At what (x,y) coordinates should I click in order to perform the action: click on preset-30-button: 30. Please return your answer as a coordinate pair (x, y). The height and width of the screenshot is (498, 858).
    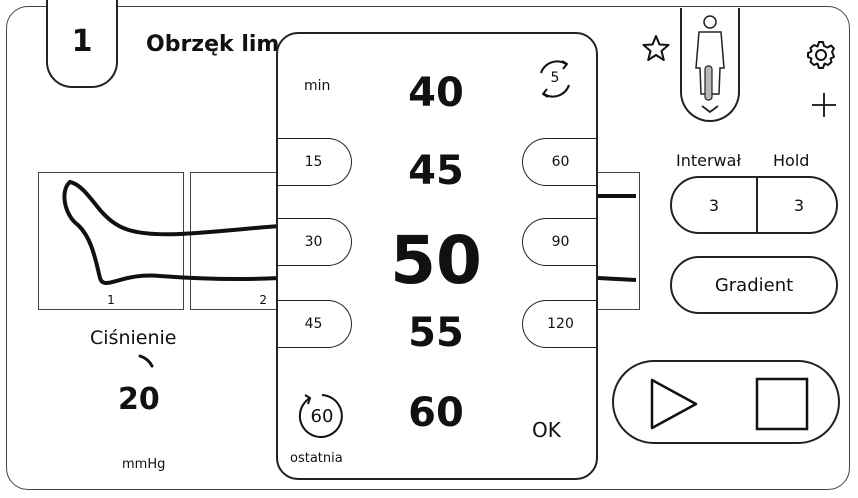
    Looking at the image, I should click on (315, 242).